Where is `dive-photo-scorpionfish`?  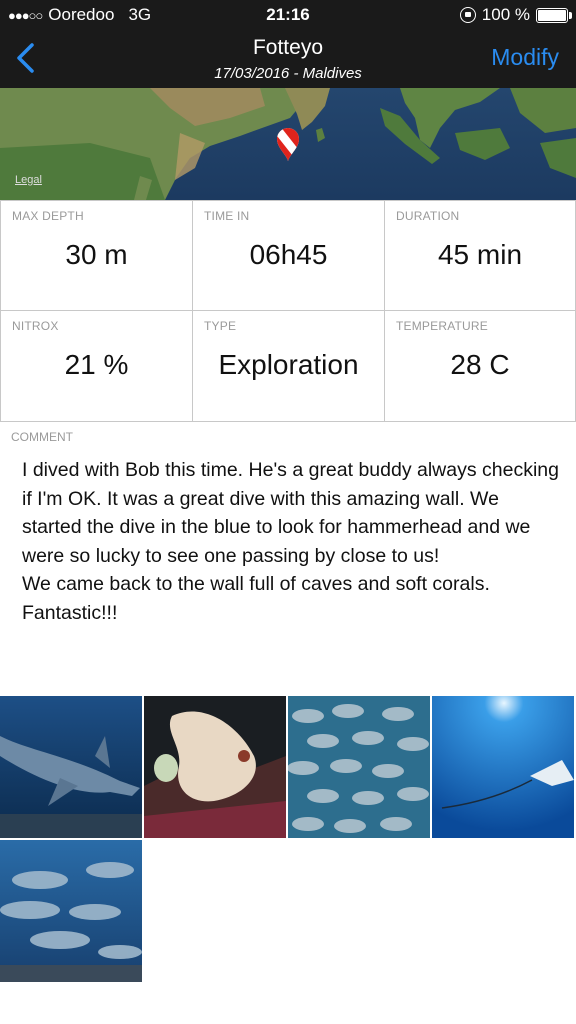
dive-photo-scorpionfish is located at coordinates (215, 767).